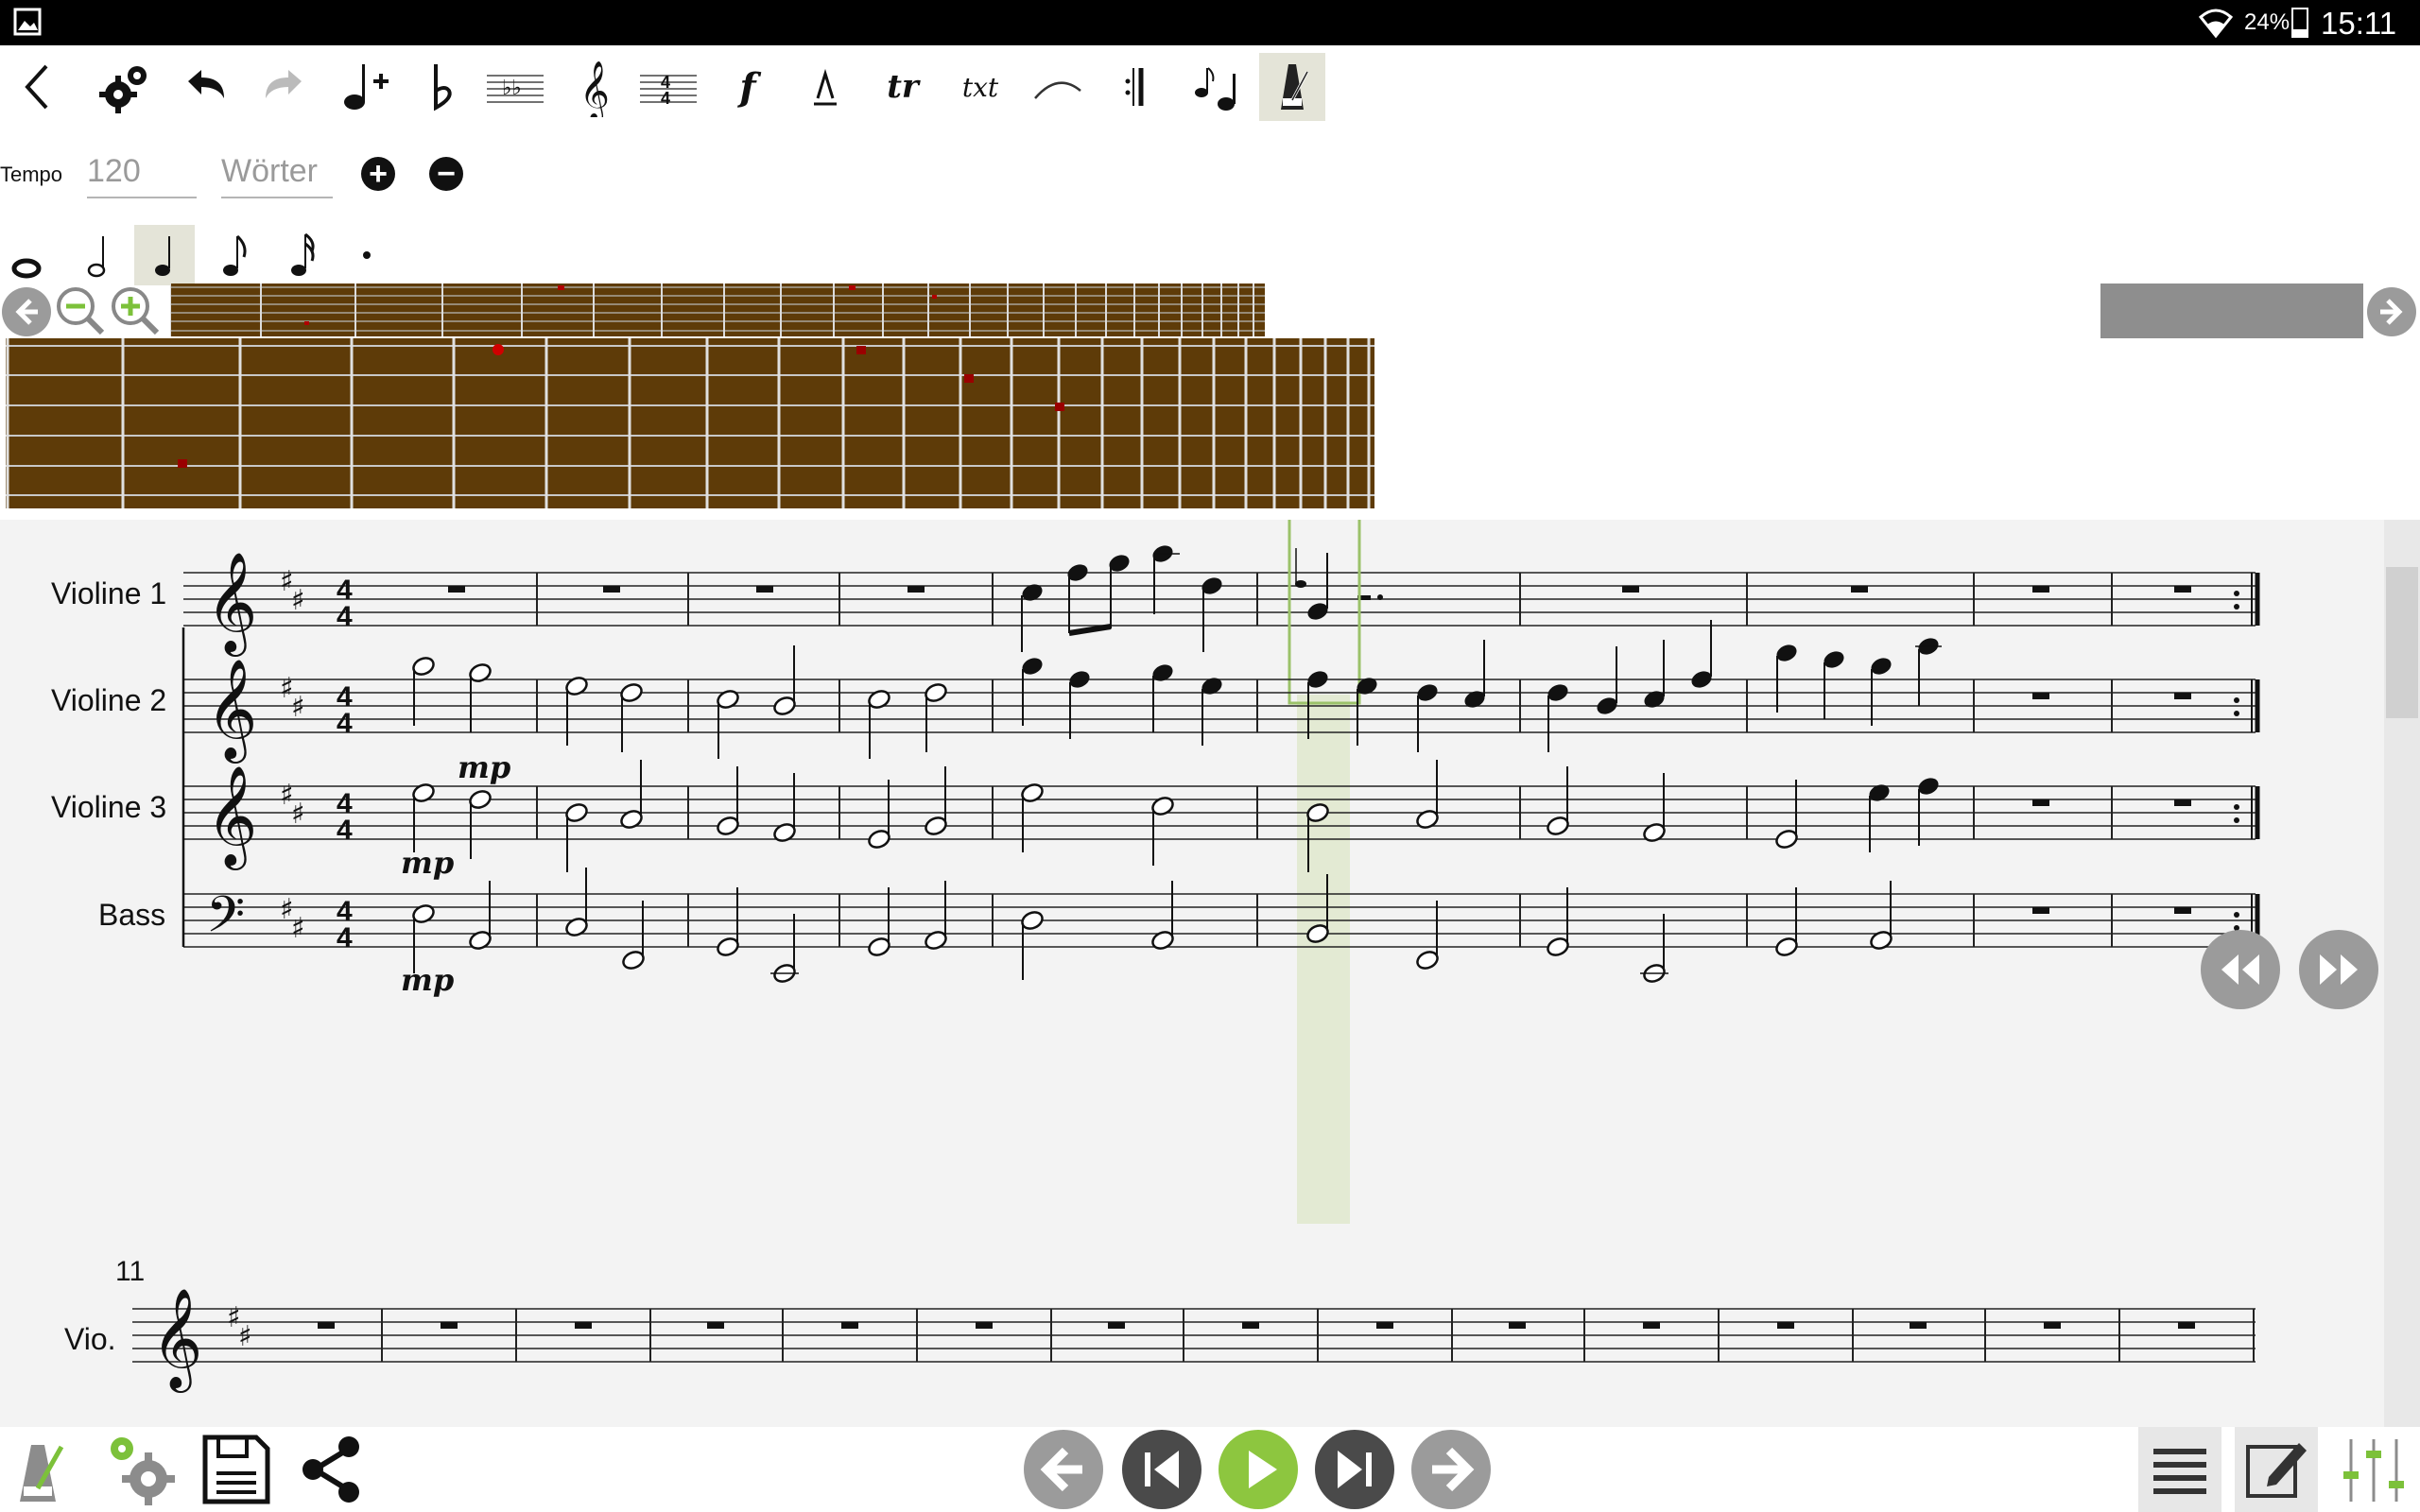 Image resolution: width=2420 pixels, height=1512 pixels. I want to click on zoom-in-icon, so click(134, 310).